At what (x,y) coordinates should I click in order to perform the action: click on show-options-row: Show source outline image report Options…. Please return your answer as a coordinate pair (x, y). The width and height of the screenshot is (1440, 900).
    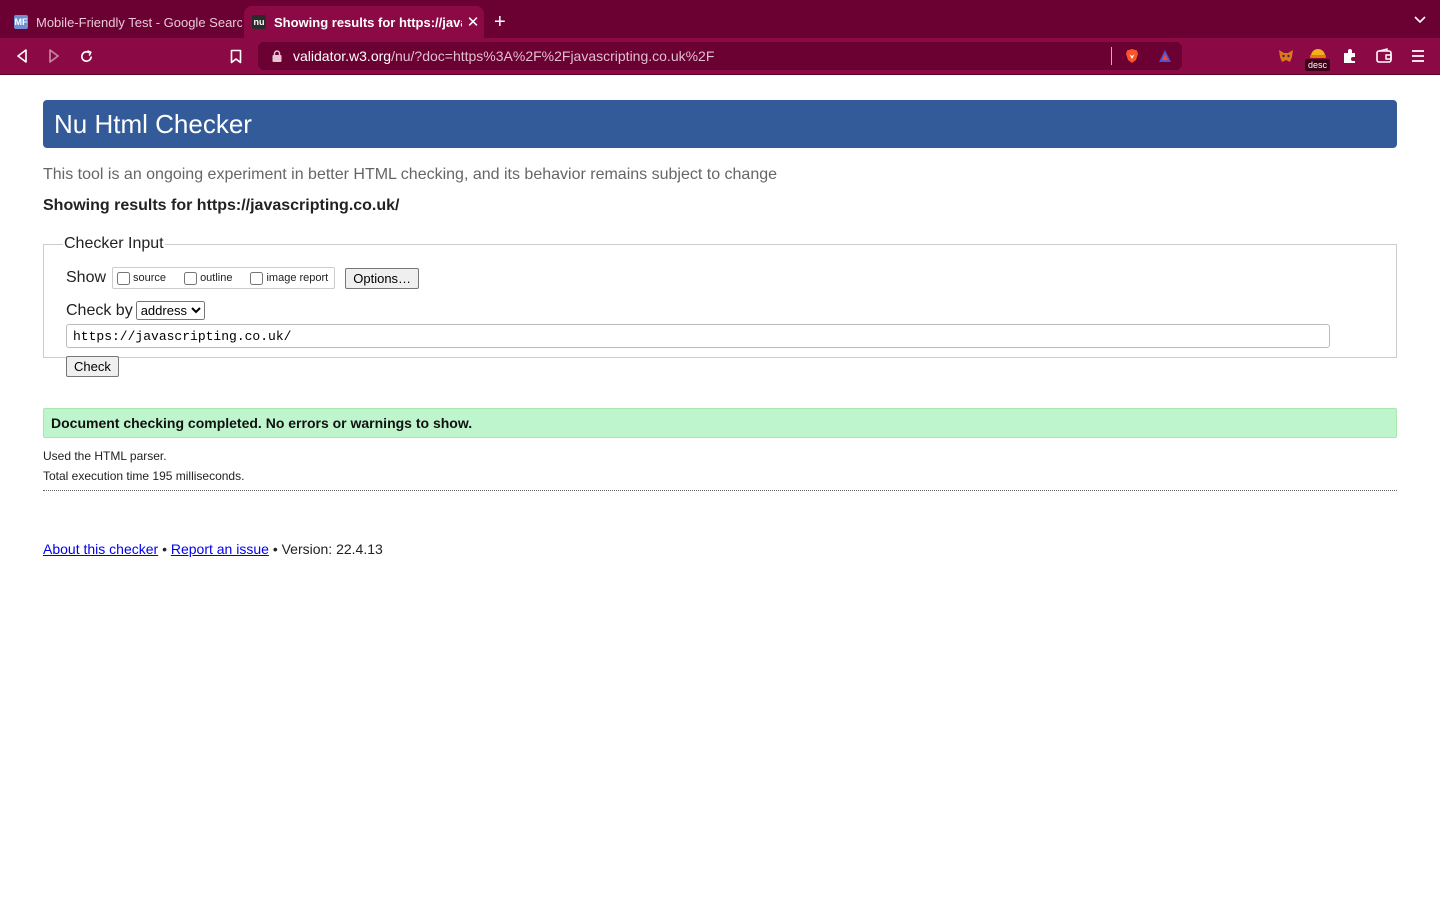
    Looking at the image, I should click on (720, 278).